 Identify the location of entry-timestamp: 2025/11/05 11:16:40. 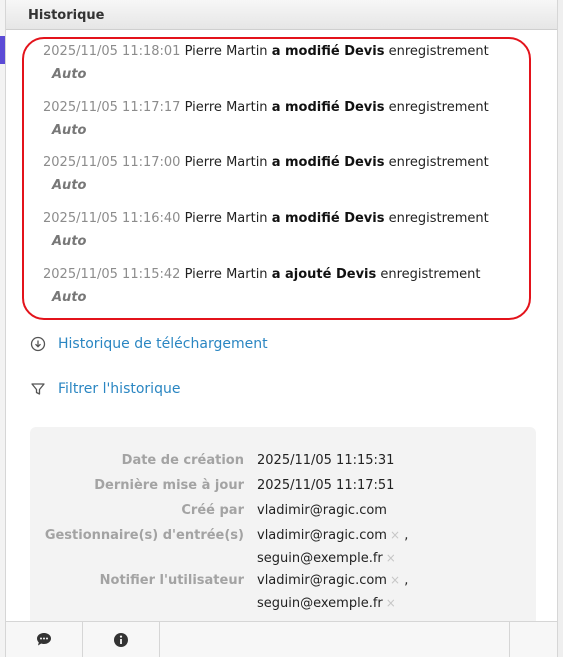
(112, 218).